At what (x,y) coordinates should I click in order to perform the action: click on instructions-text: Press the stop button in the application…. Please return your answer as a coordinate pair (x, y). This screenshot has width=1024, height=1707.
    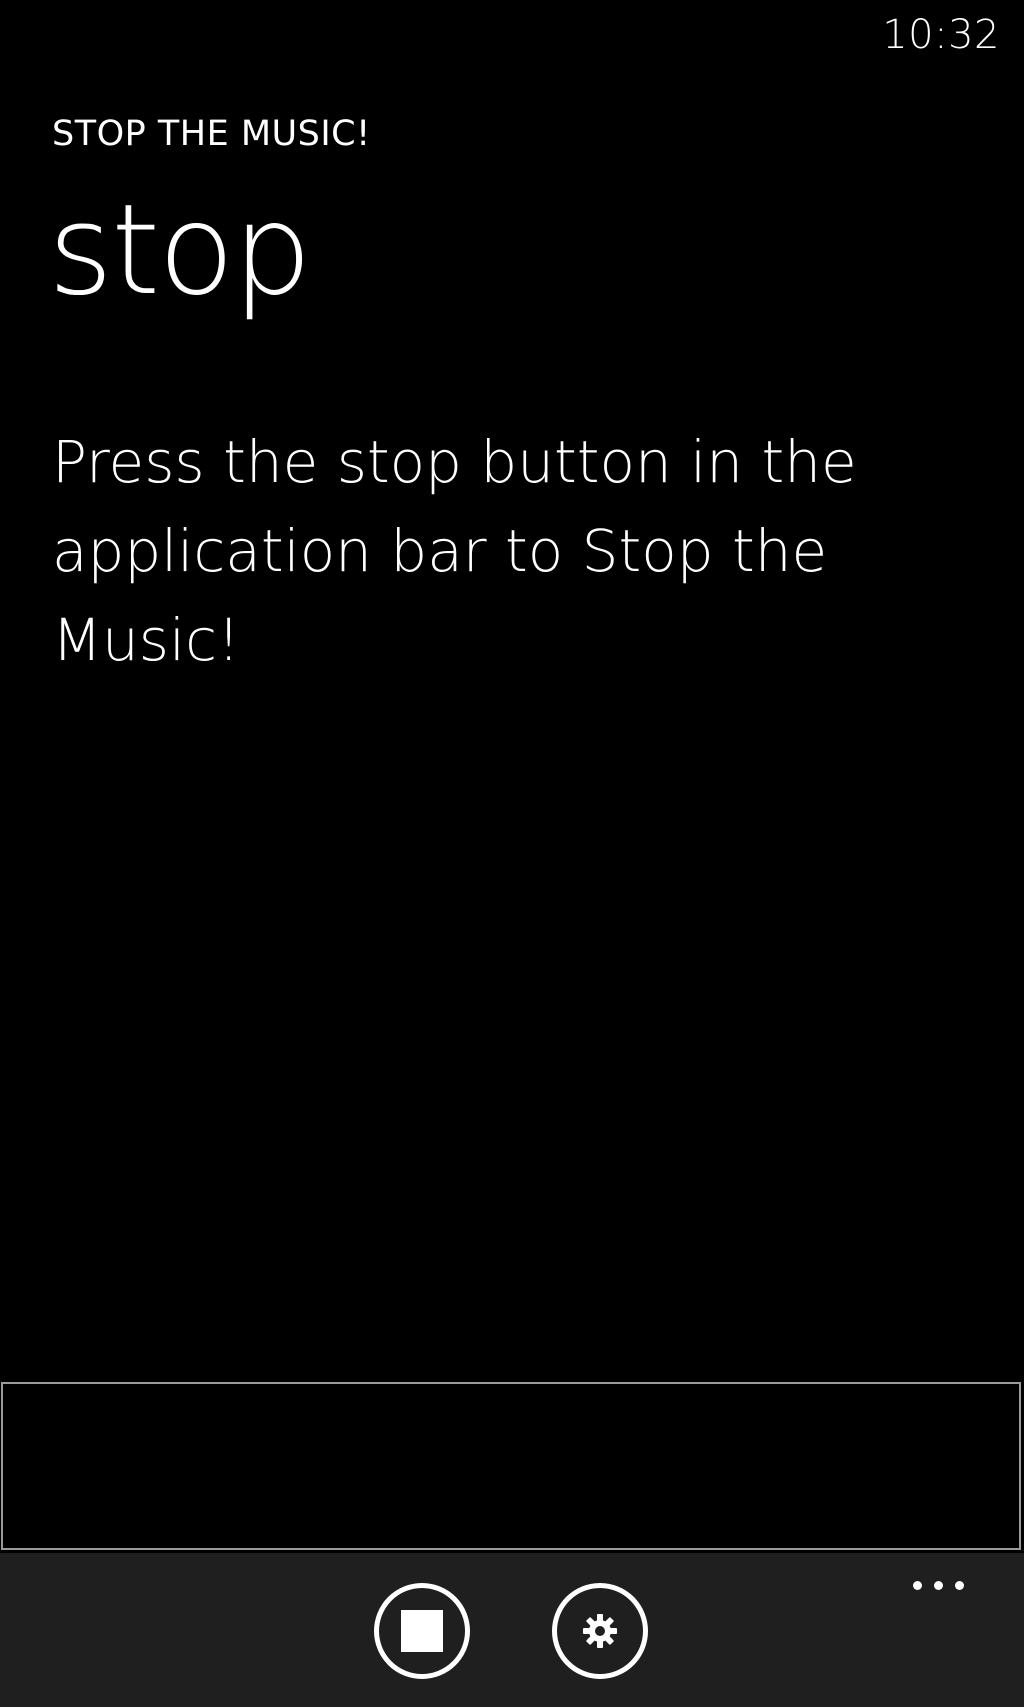
    Looking at the image, I should click on (454, 551).